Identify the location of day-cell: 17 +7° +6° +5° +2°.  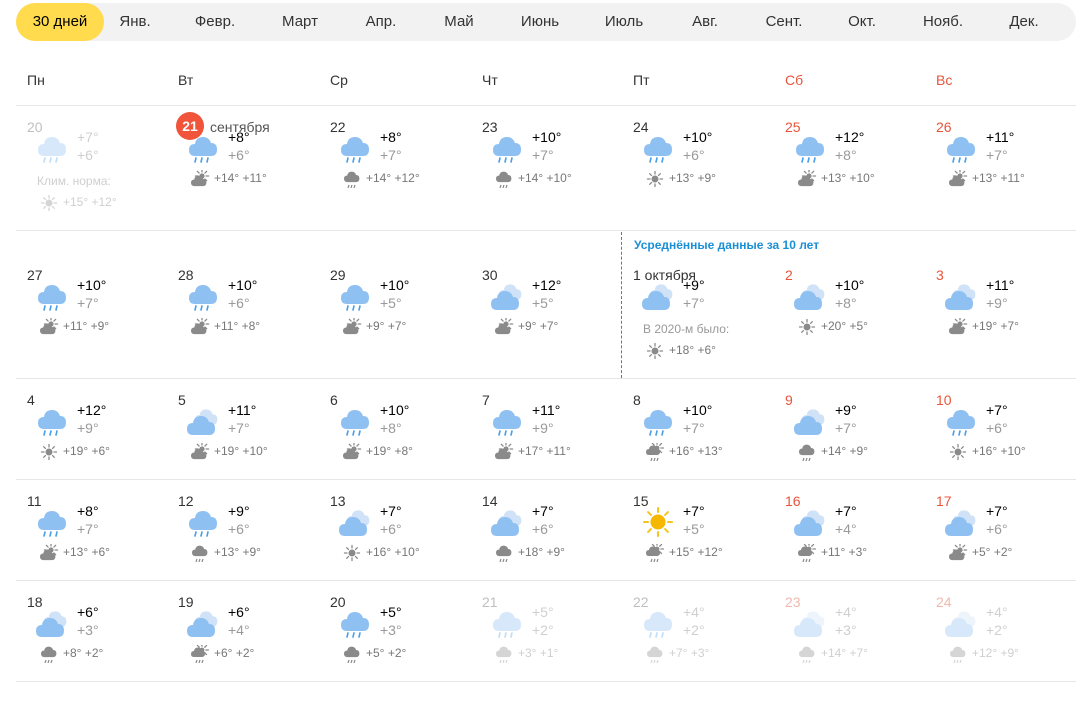
(1008, 548).